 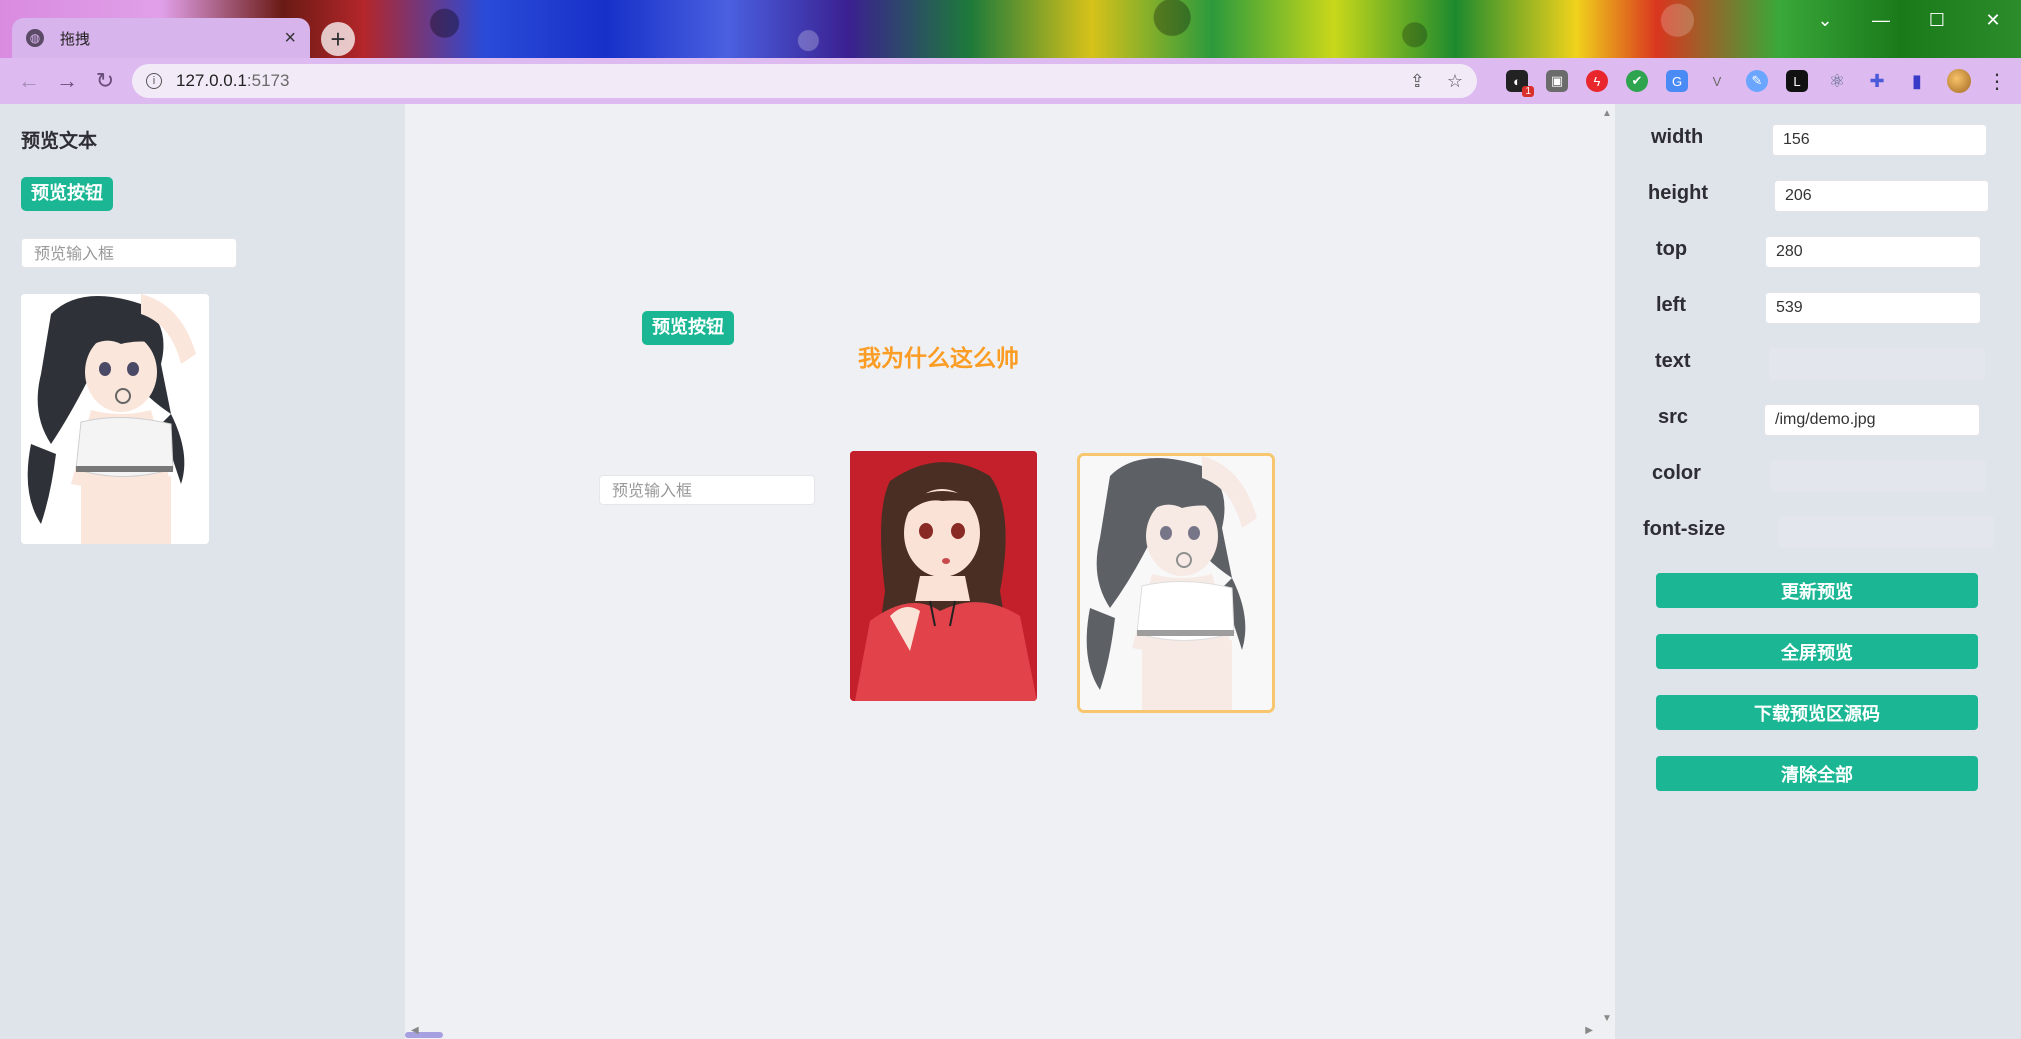 What do you see at coordinates (1881, 20) in the screenshot?
I see `minimize-icon: —` at bounding box center [1881, 20].